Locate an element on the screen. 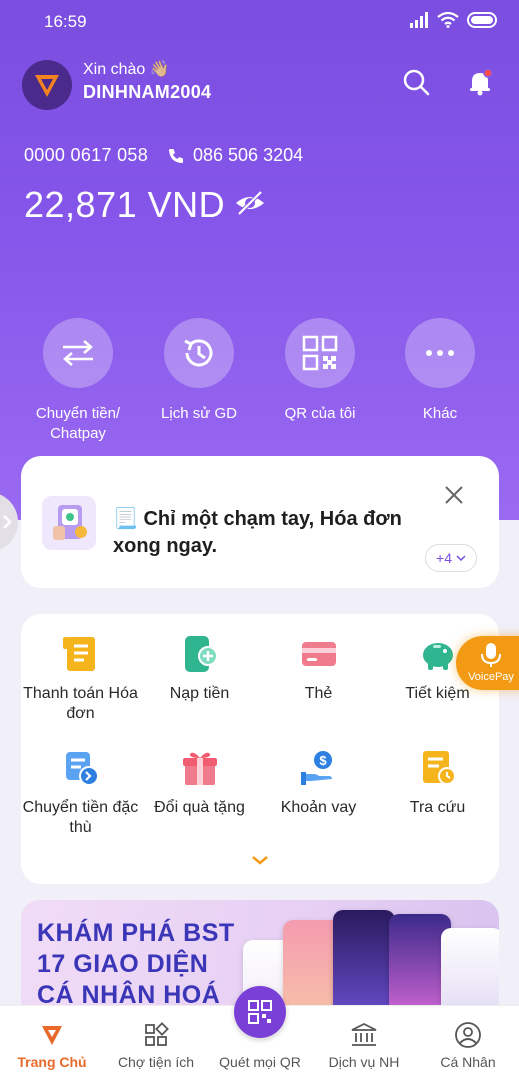 The height and width of the screenshot is (1080, 519). banner-more-count: +4 is located at coordinates (444, 558).